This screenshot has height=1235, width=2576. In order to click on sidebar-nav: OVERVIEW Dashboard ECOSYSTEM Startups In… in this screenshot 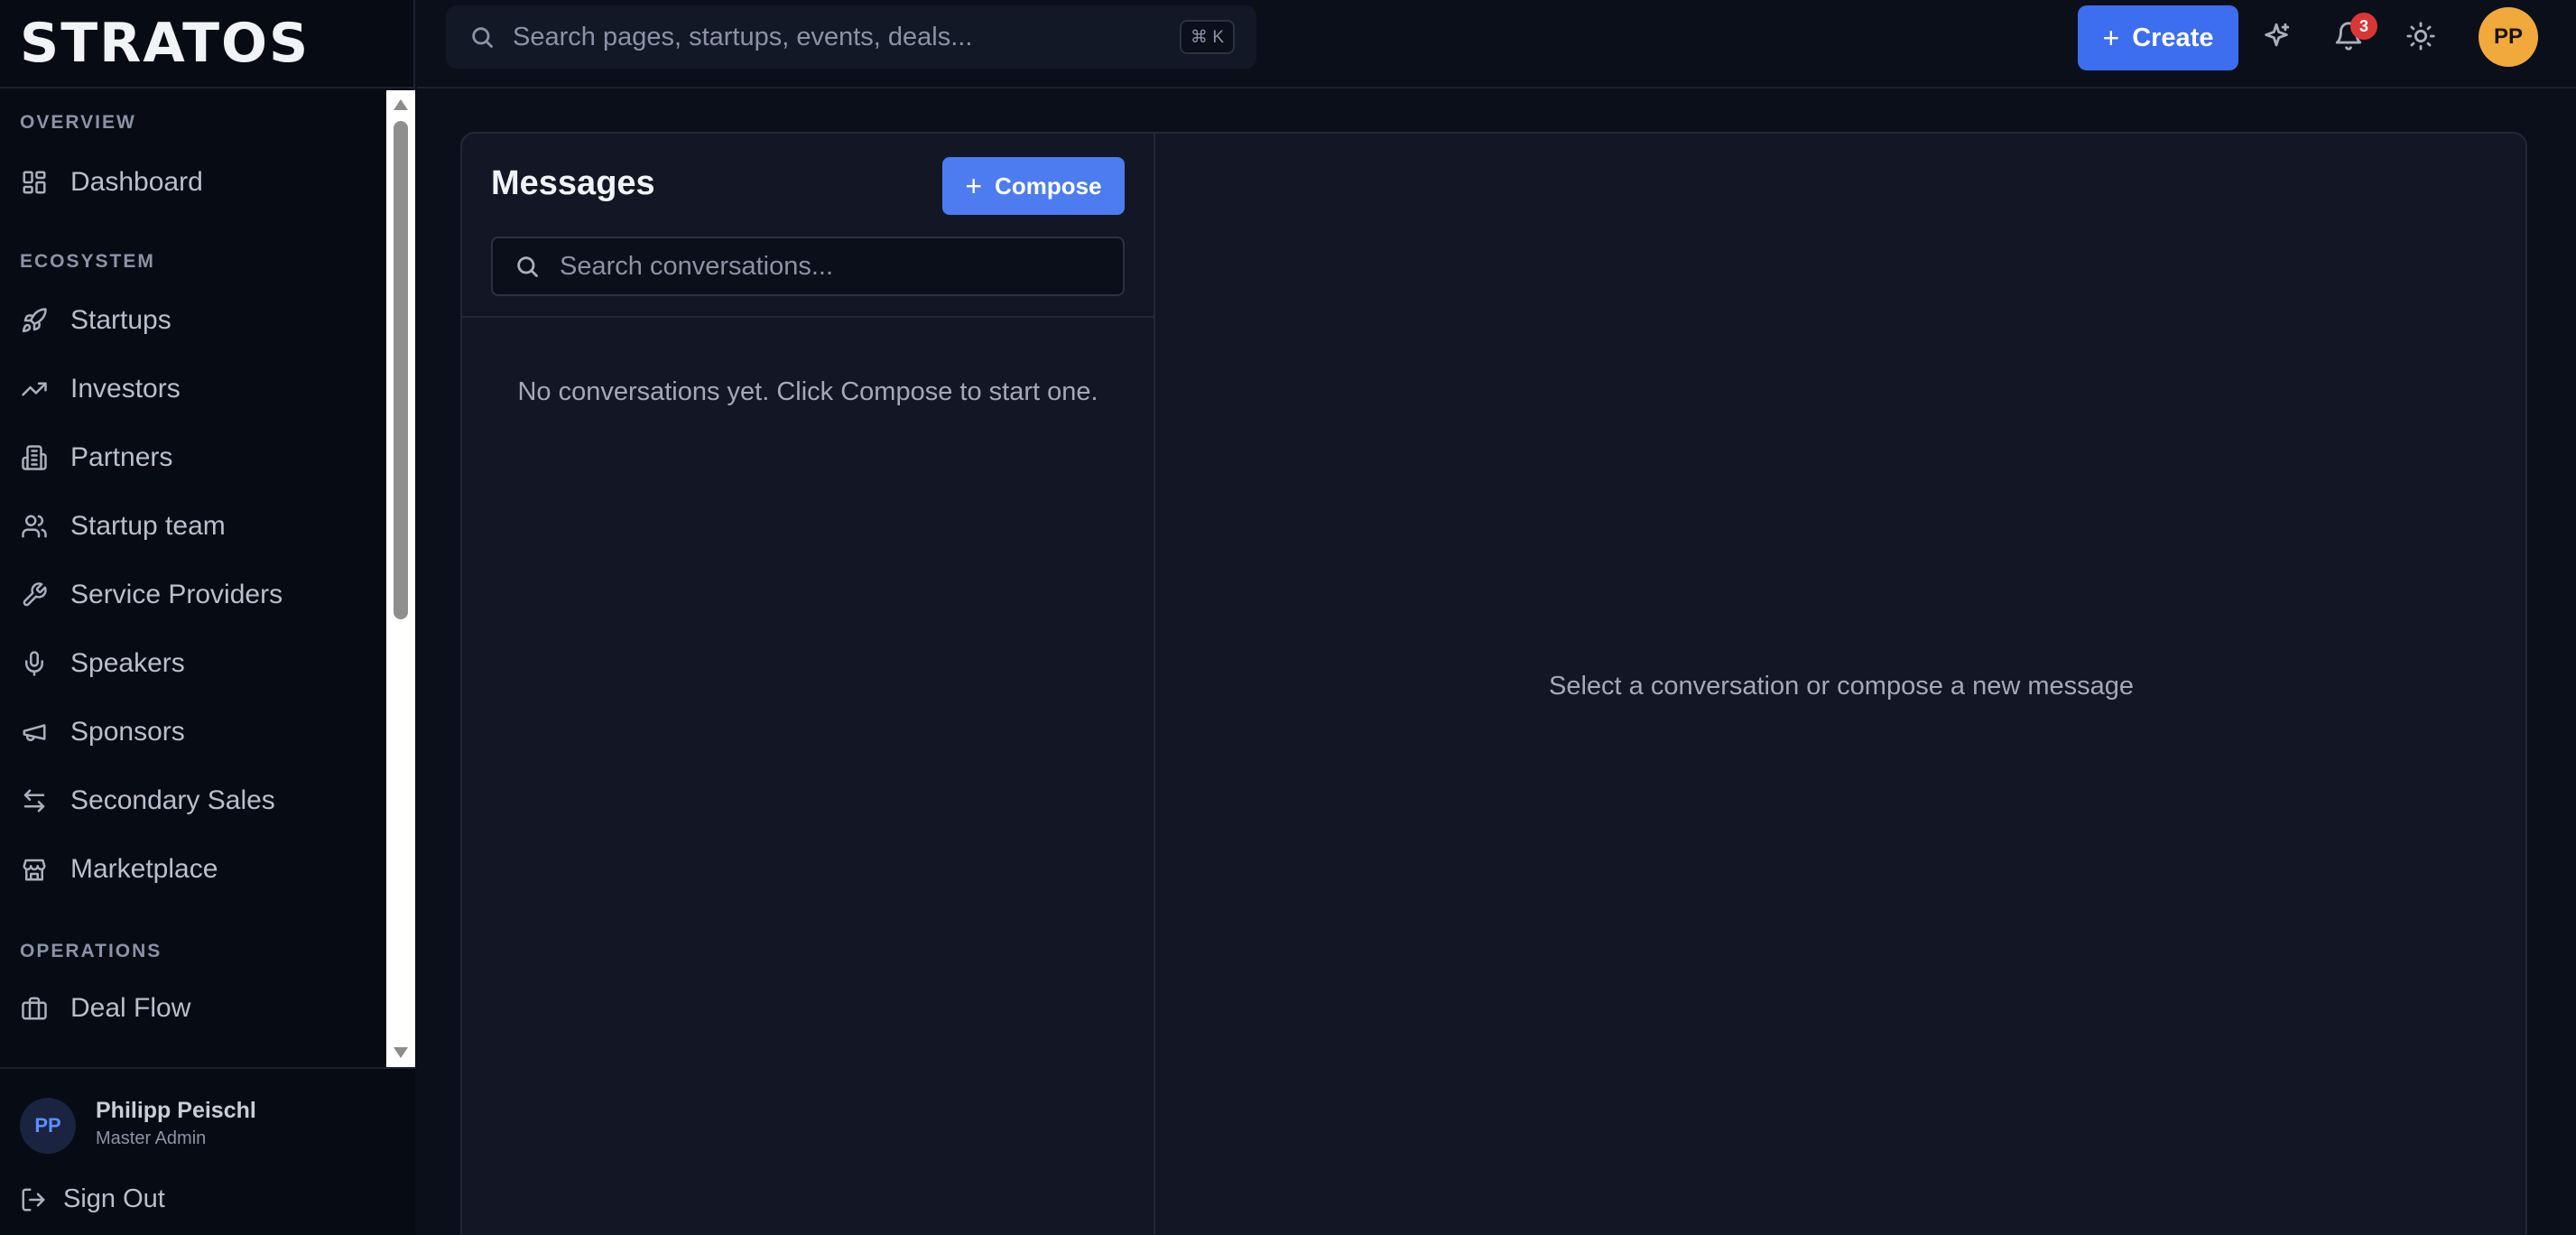, I will do `click(193, 579)`.